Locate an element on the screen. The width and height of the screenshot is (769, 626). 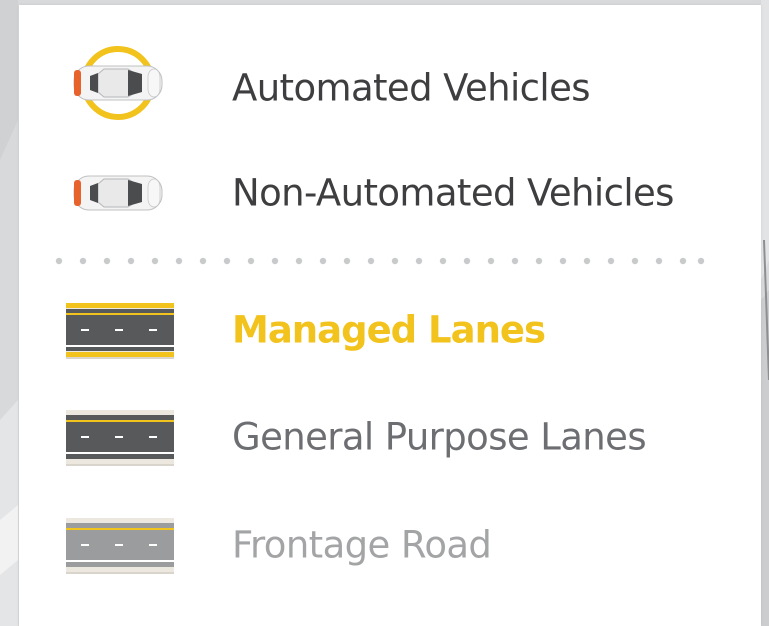
legend-item-automated-vehicles: Automated Vehicles is located at coordinates (390, 88).